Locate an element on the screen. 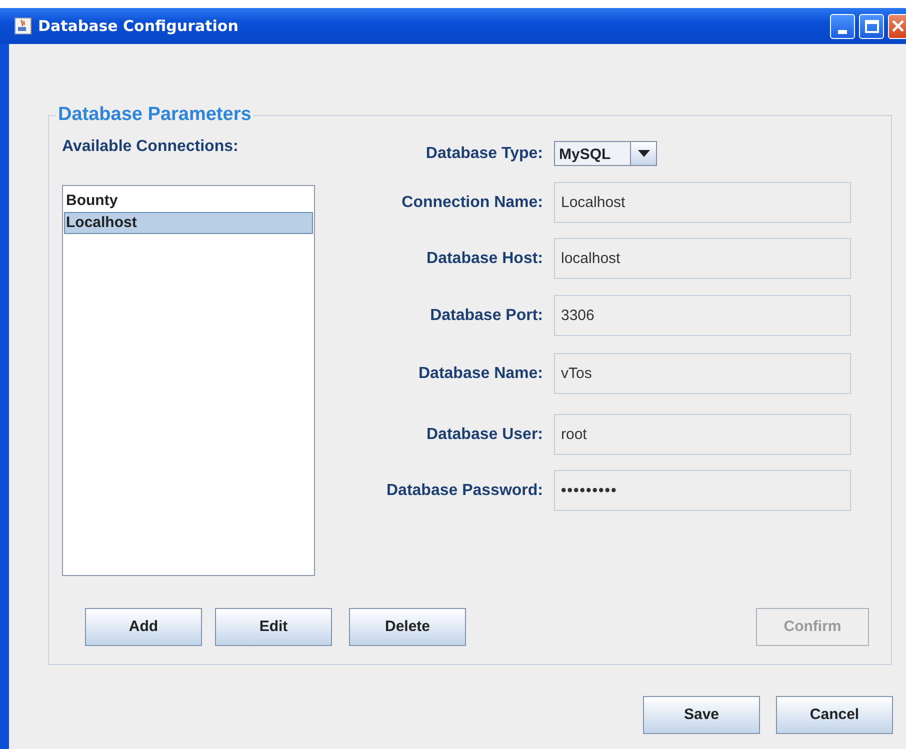 This screenshot has height=749, width=906. connections-label: Available Connections: is located at coordinates (151, 147).